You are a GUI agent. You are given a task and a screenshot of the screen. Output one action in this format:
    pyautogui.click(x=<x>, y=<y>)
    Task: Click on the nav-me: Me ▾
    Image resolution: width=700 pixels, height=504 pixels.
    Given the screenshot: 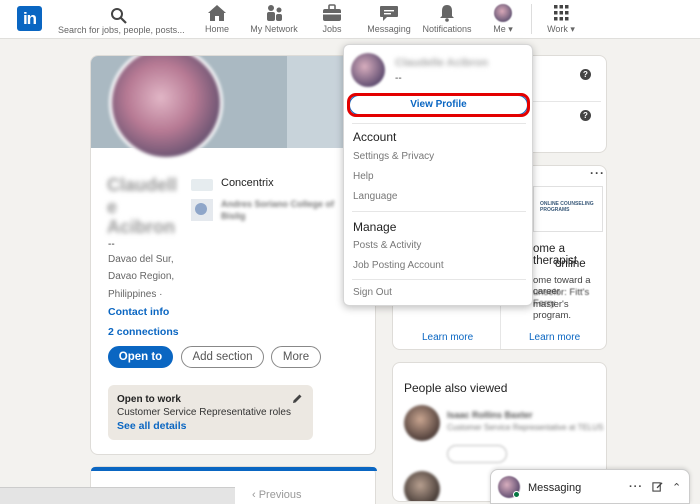 What is the action you would take?
    pyautogui.click(x=503, y=20)
    